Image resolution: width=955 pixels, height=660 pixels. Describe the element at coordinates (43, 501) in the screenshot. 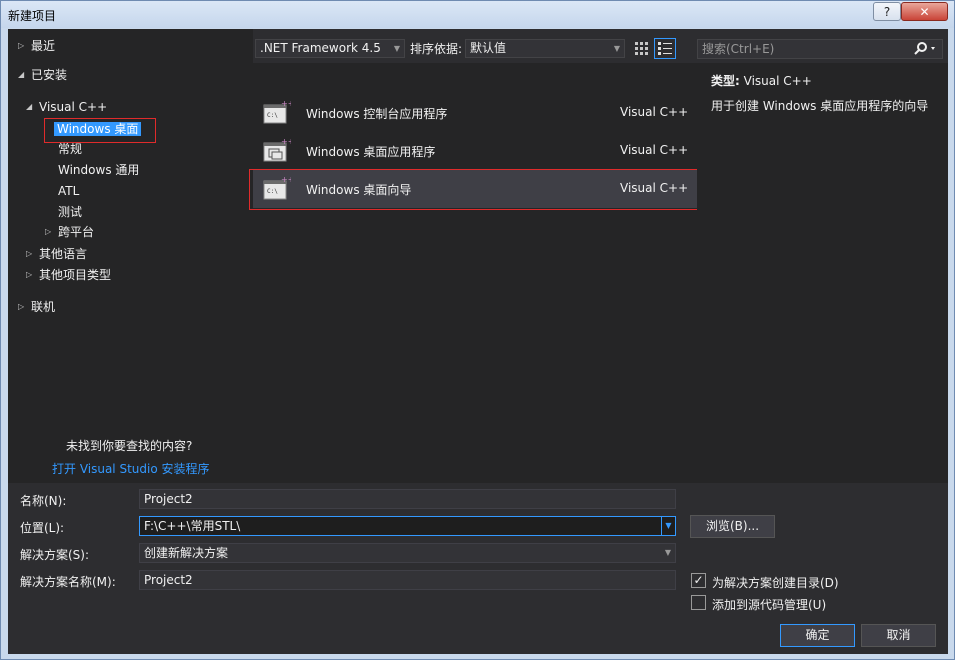

I see `name-label: 名称(N):` at that location.